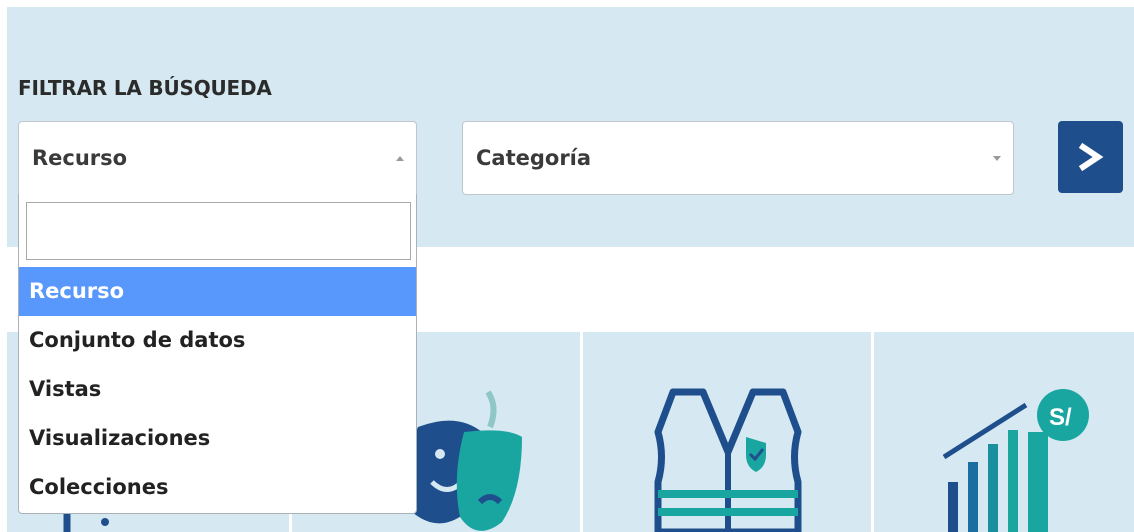 The width and height of the screenshot is (1134, 532). Describe the element at coordinates (728, 460) in the screenshot. I see `safety-vest-icon` at that location.